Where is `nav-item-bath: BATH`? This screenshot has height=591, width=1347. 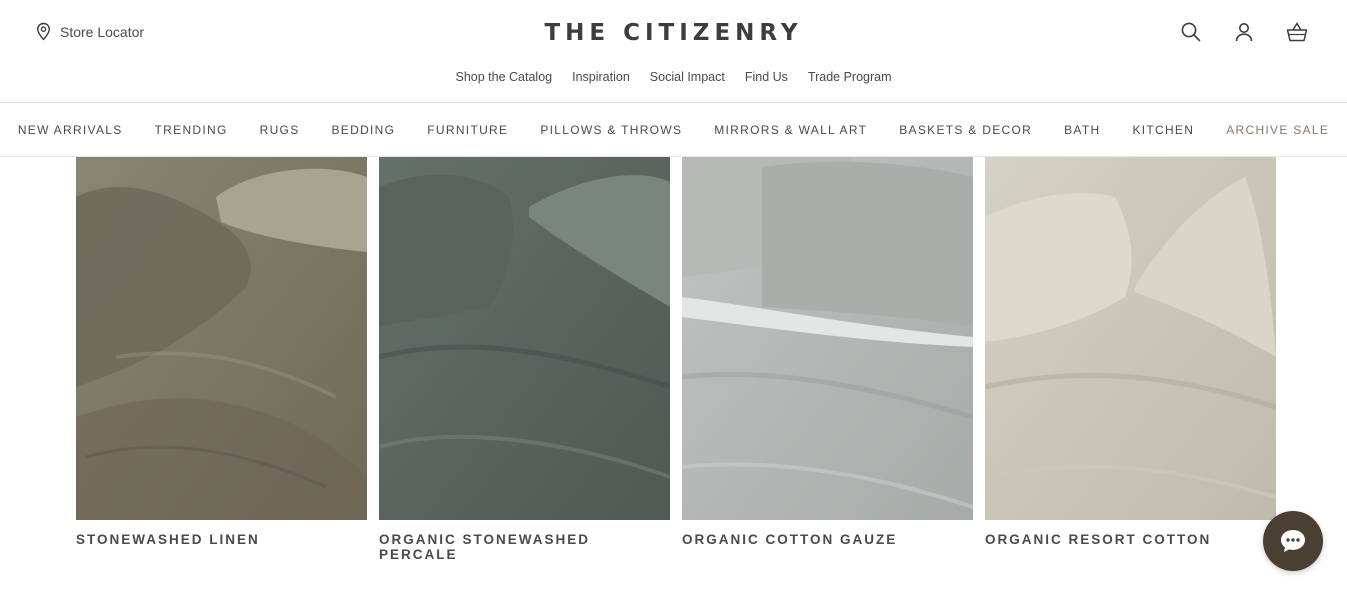 nav-item-bath: BATH is located at coordinates (1082, 130).